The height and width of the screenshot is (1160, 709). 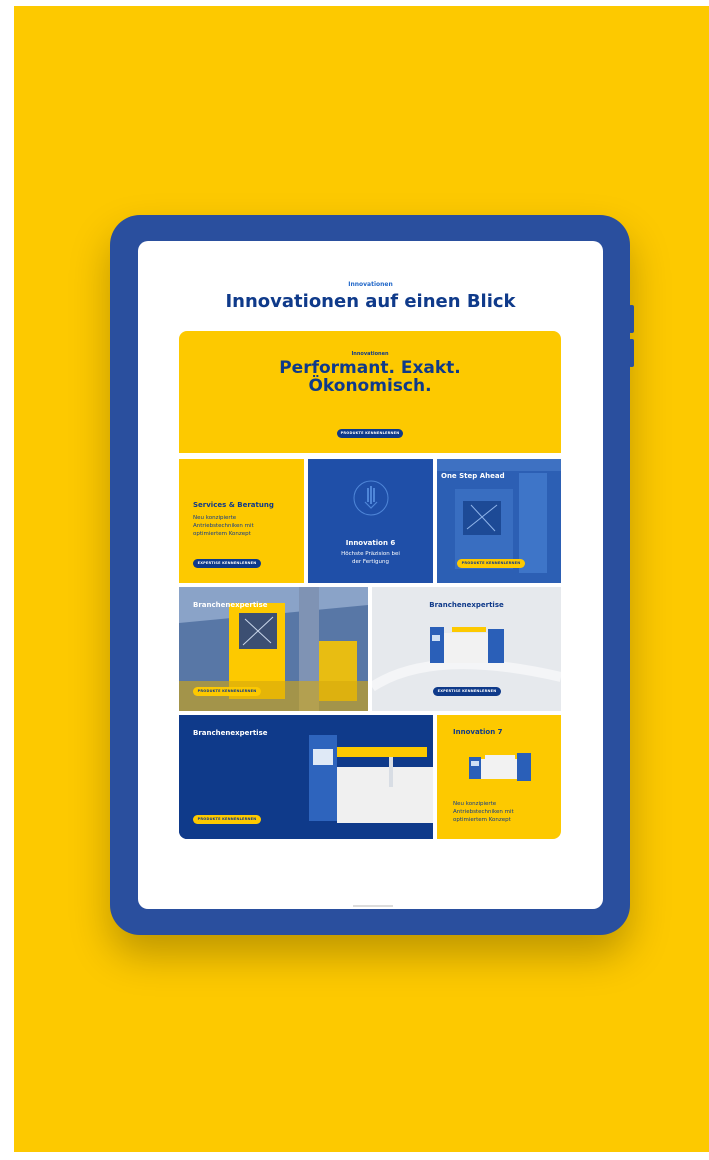 I want to click on card-branche-3-title: Branchenexpertise, so click(x=230, y=733).